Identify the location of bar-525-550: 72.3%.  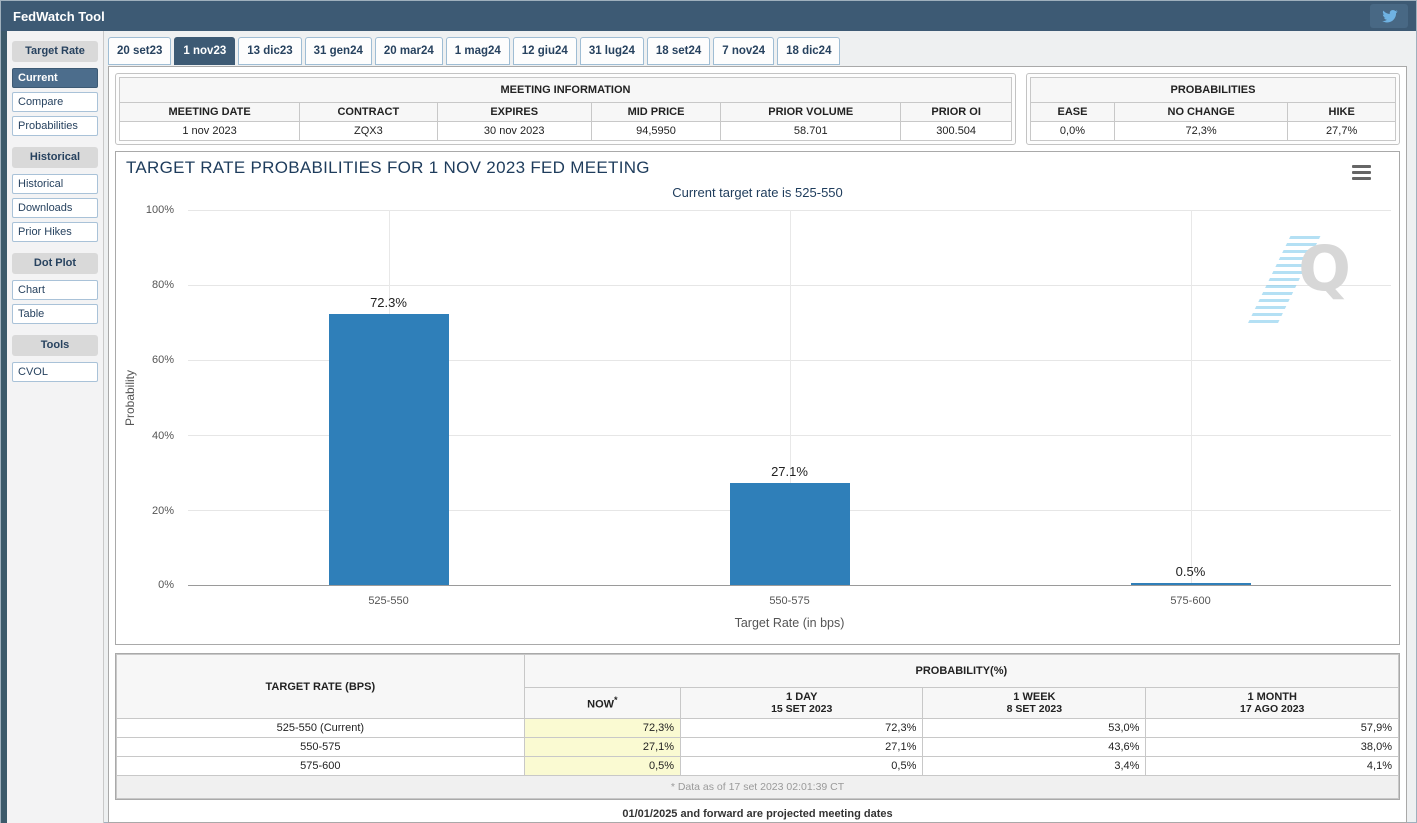
(388, 440).